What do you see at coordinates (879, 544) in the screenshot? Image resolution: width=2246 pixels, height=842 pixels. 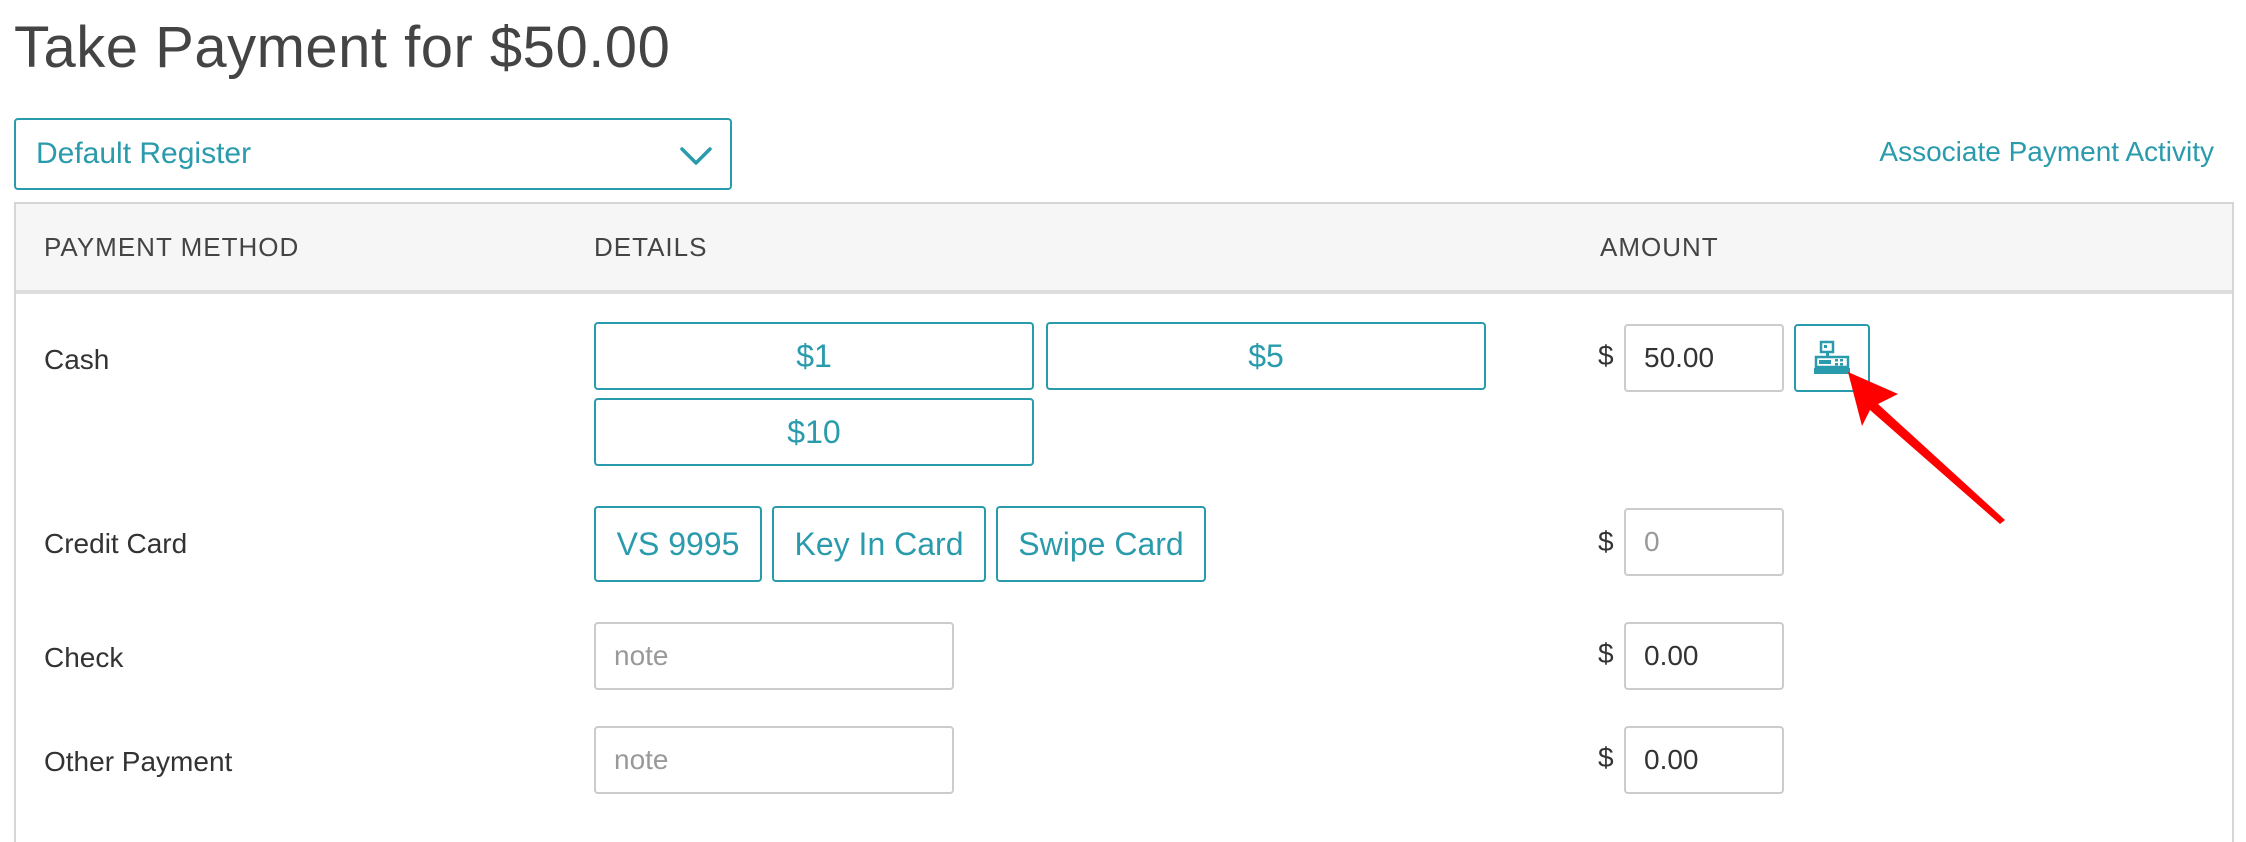 I see `key-in-card-button: Key In Card` at bounding box center [879, 544].